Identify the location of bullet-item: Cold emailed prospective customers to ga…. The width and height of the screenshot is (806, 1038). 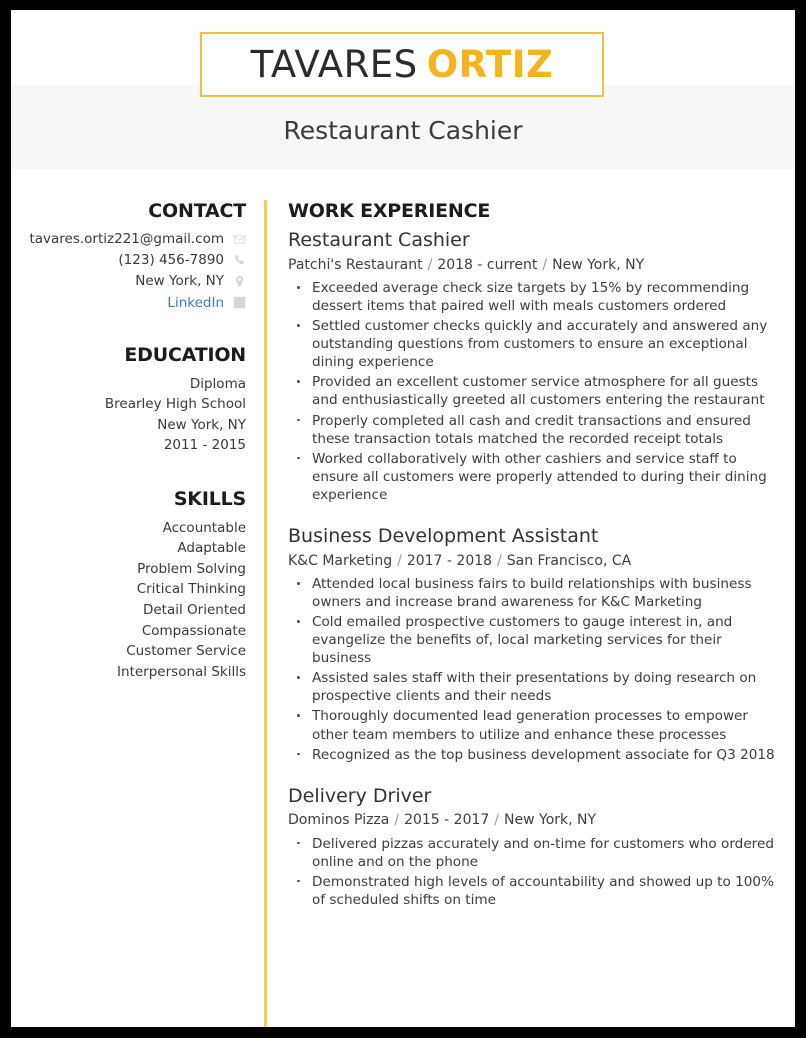
(534, 640).